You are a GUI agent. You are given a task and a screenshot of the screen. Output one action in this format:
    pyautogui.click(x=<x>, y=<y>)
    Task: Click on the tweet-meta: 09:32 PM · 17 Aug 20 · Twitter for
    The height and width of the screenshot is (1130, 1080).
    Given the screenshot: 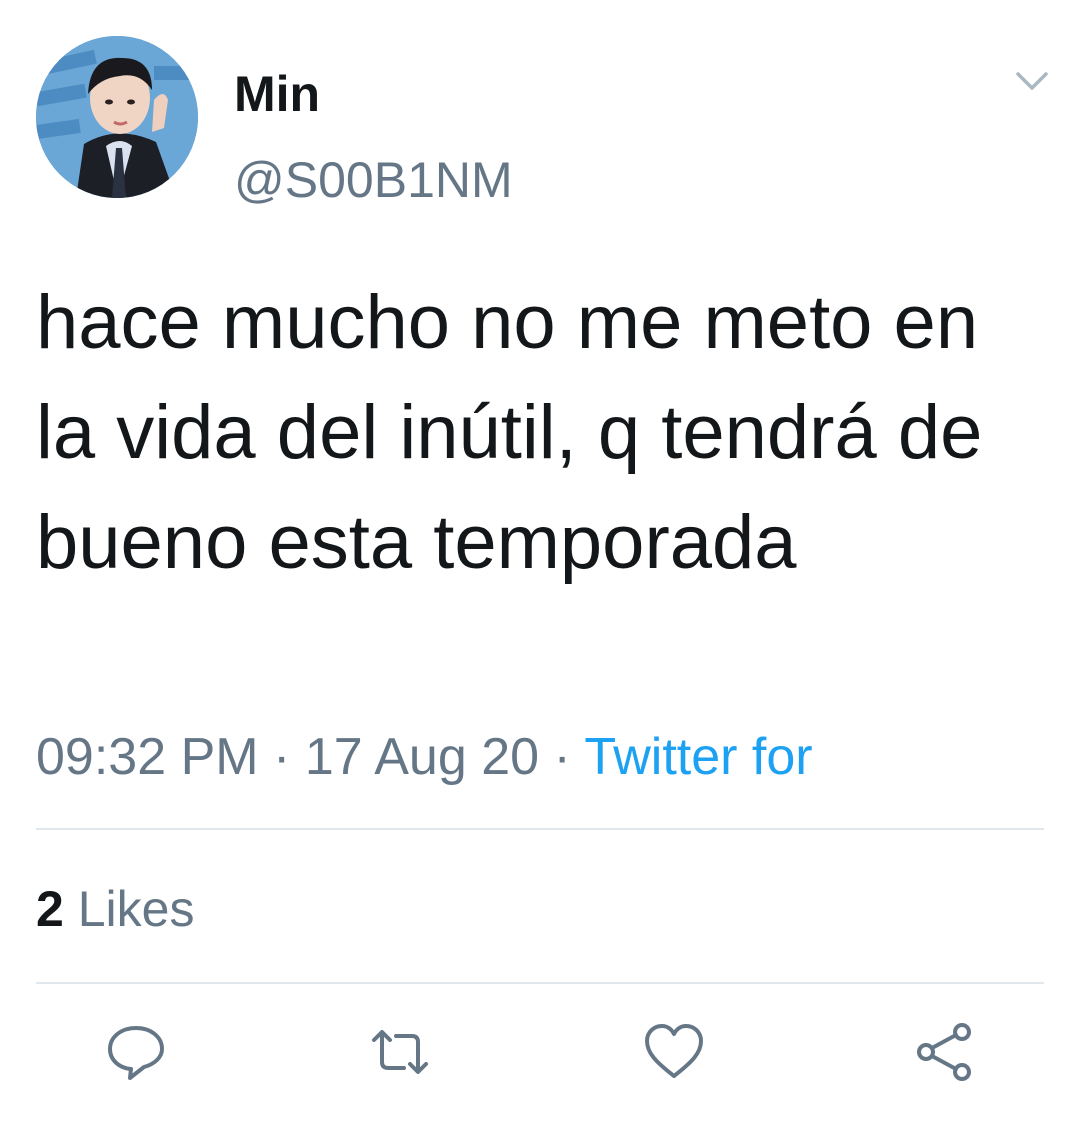 What is the action you would take?
    pyautogui.click(x=424, y=757)
    